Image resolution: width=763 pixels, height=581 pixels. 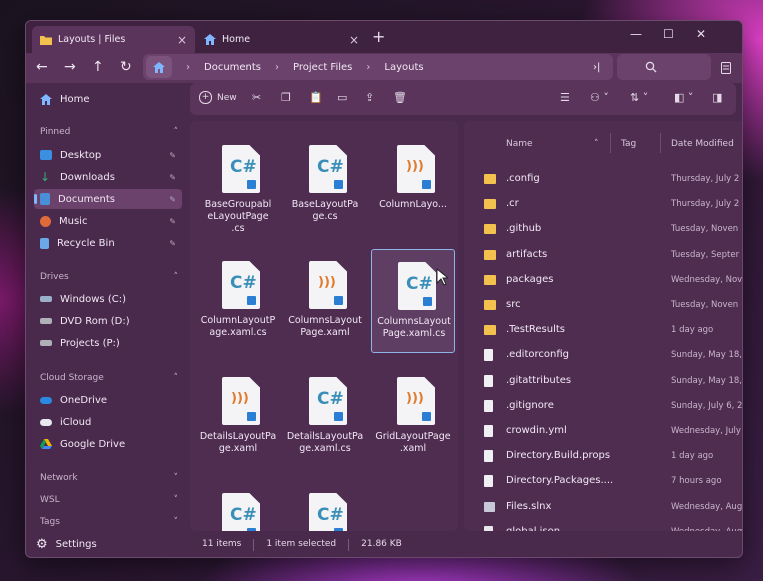 What do you see at coordinates (286, 97) in the screenshot?
I see `copy-button: ❐` at bounding box center [286, 97].